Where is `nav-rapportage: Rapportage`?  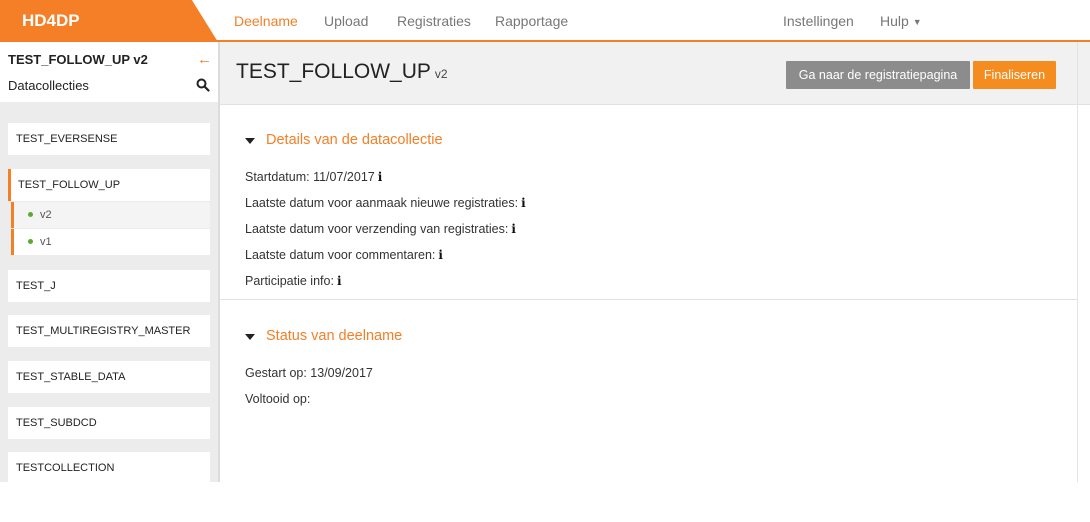 nav-rapportage: Rapportage is located at coordinates (531, 21).